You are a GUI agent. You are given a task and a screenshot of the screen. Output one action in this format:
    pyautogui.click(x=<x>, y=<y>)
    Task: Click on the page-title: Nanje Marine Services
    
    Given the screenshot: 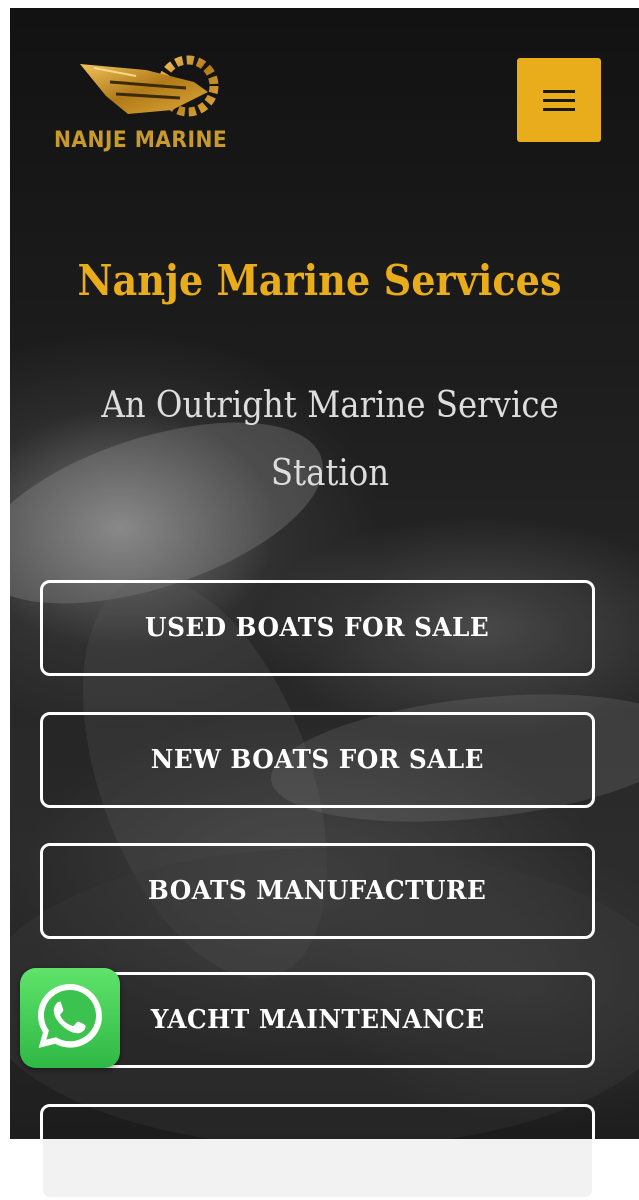 What is the action you would take?
    pyautogui.click(x=319, y=280)
    